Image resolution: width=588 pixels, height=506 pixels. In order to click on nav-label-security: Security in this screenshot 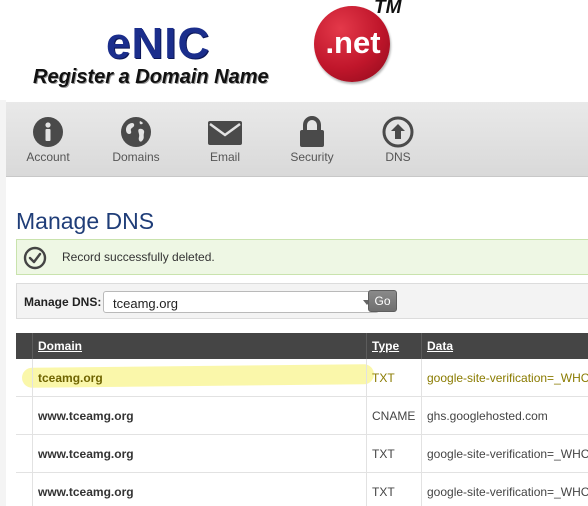, I will do `click(312, 157)`.